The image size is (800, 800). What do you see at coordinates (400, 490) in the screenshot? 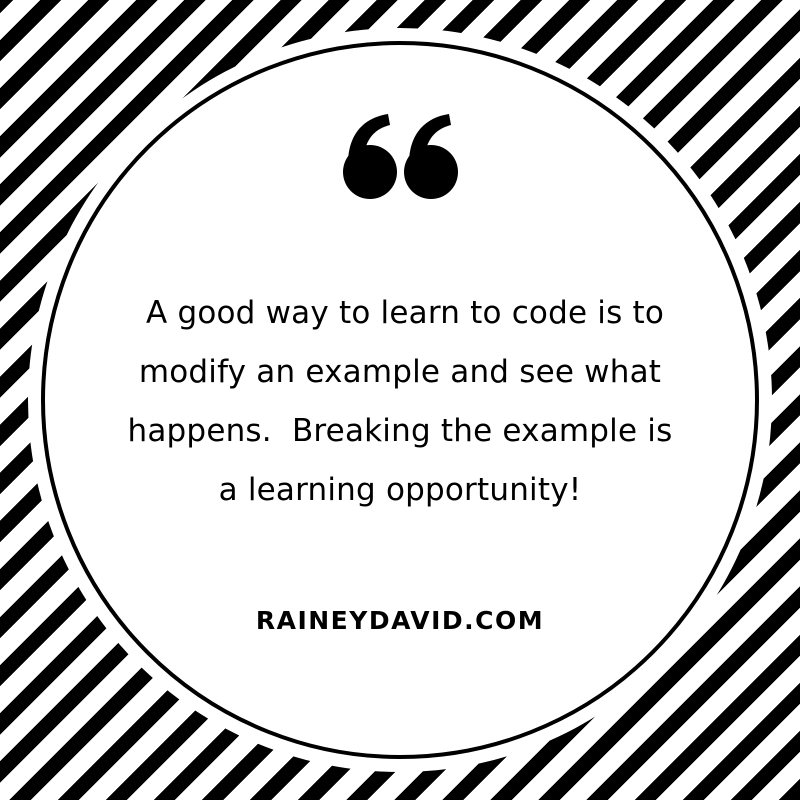
I see `quote-line: a learning opportunity!` at bounding box center [400, 490].